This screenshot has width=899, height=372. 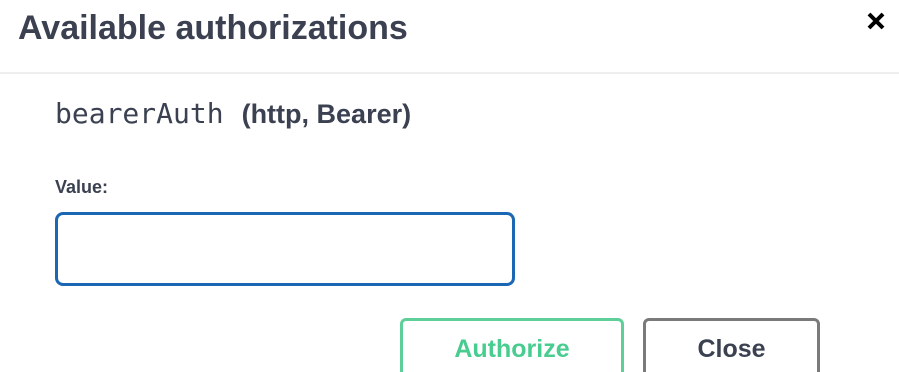 I want to click on close-dialog-button, so click(x=876, y=21).